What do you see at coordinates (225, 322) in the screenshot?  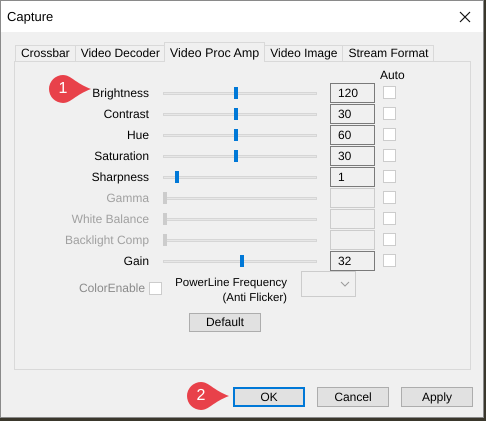 I see `default-button: Default` at bounding box center [225, 322].